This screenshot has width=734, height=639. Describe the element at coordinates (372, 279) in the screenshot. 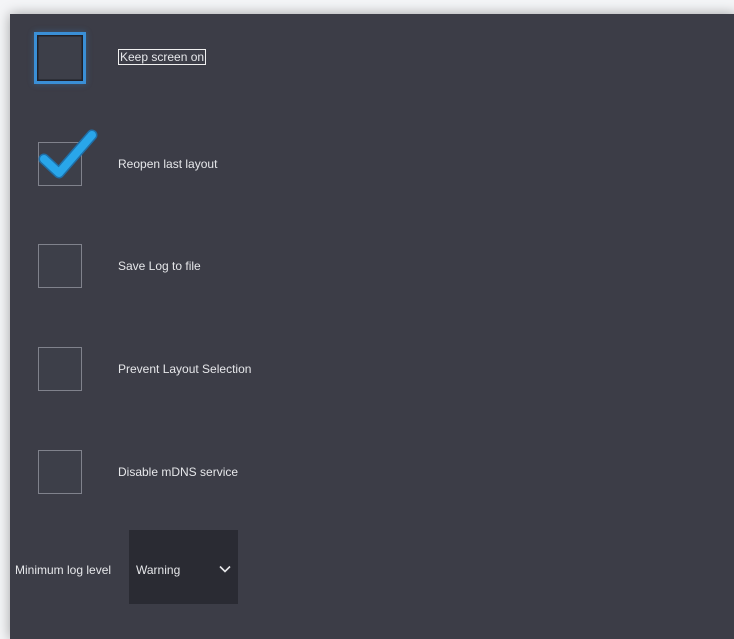

I see `save-log-option: Save Log to file` at that location.